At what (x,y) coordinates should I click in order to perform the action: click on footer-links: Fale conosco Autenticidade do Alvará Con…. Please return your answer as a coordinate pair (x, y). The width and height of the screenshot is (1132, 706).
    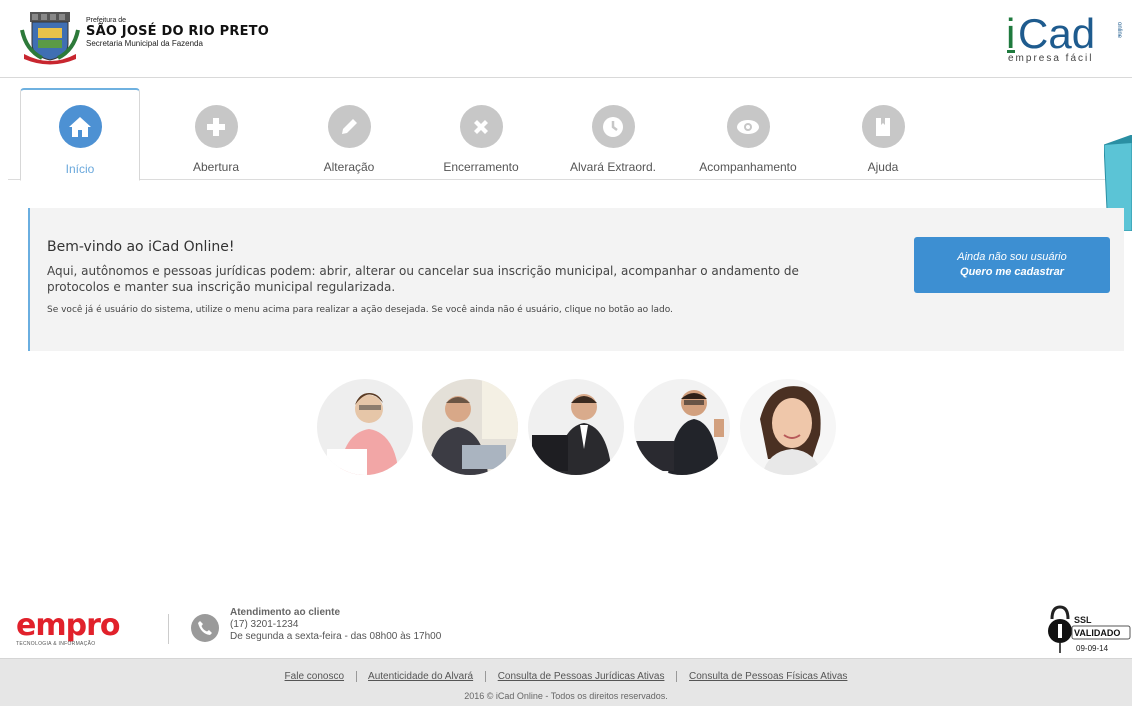
    Looking at the image, I should click on (566, 676).